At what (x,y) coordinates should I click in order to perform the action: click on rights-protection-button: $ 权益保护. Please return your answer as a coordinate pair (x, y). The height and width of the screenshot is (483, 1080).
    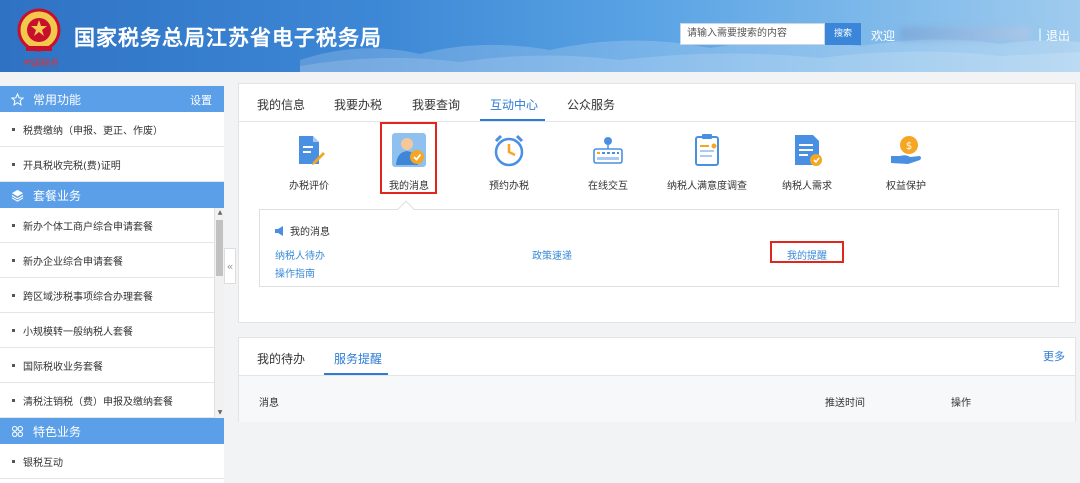
    Looking at the image, I should click on (906, 162).